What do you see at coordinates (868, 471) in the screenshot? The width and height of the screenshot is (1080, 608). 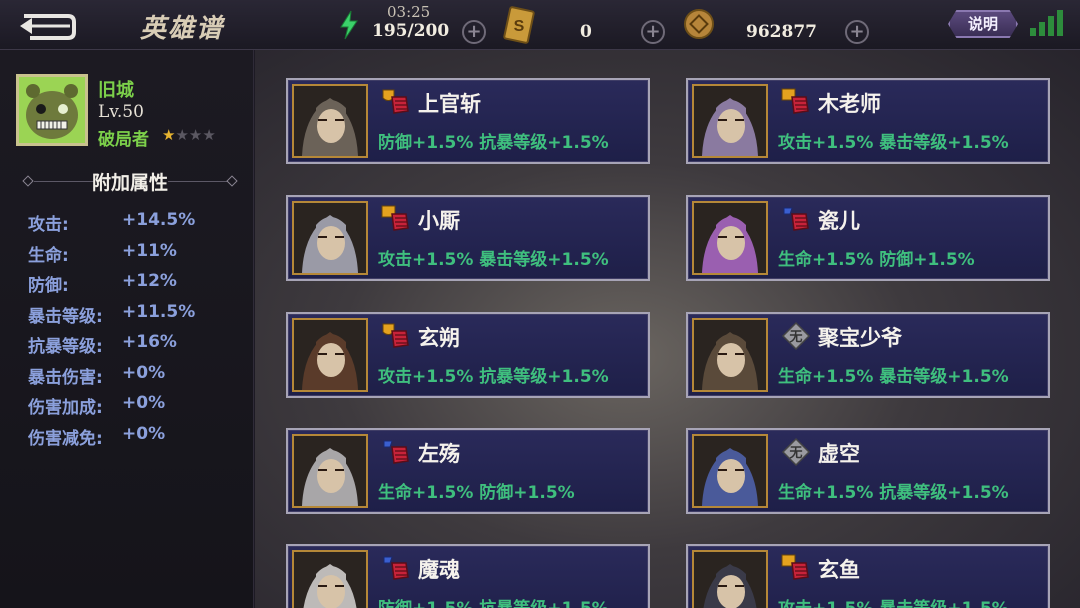 I see `hero-card: 无 虚空生命+1.5% 抗暴等级+1.5%` at bounding box center [868, 471].